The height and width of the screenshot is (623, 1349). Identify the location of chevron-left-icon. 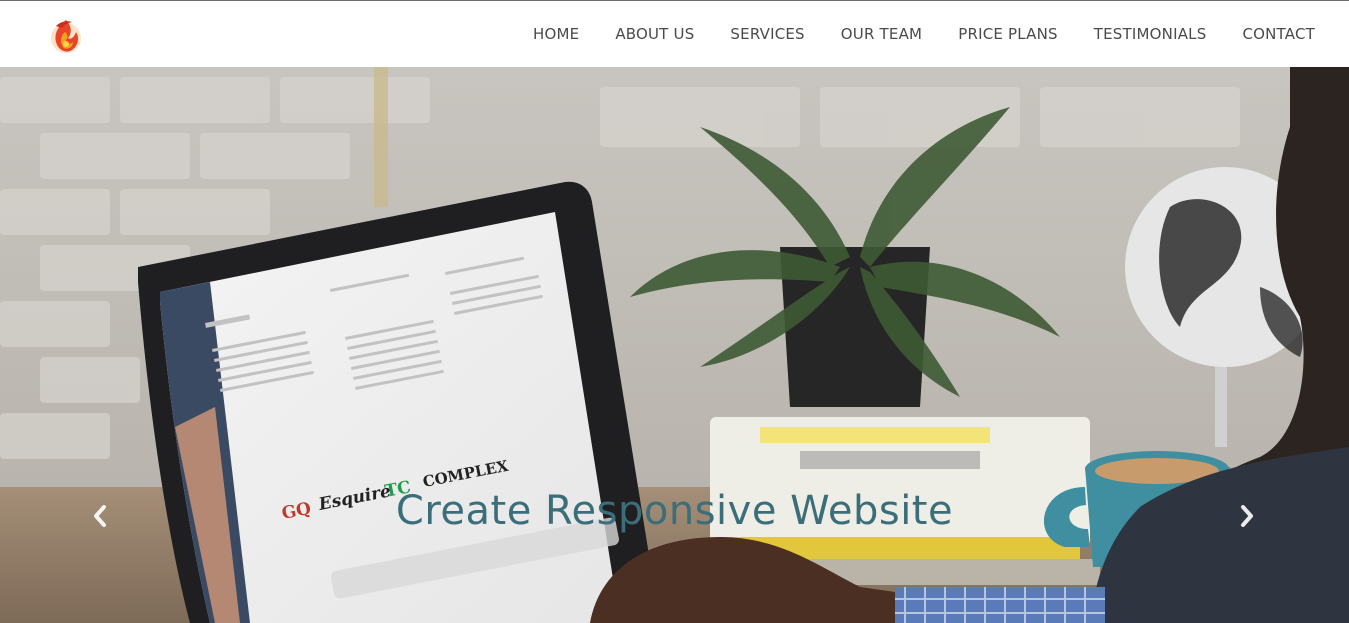
(100, 516).